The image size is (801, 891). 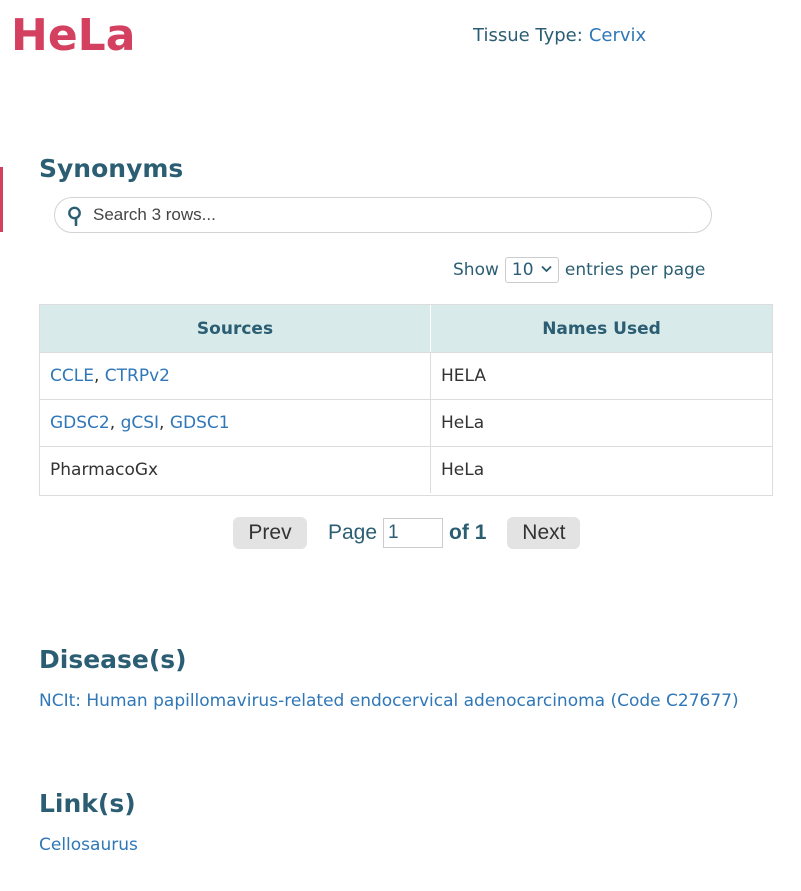 I want to click on sources-cell: GDSC2, gCSI, GDSC1, so click(x=235, y=423).